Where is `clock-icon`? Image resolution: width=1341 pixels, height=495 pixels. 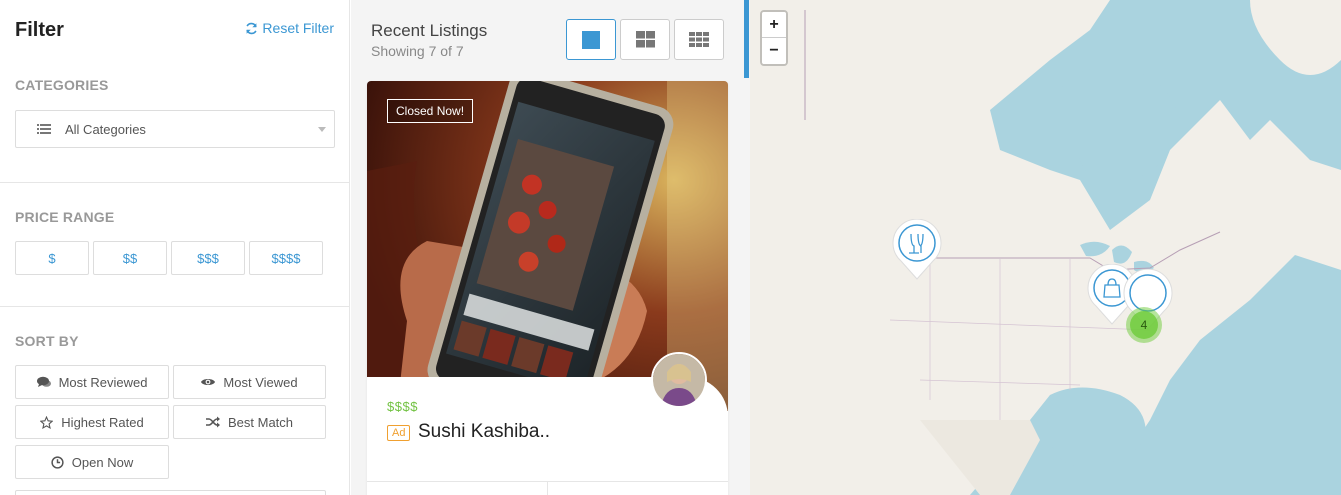 clock-icon is located at coordinates (57, 462).